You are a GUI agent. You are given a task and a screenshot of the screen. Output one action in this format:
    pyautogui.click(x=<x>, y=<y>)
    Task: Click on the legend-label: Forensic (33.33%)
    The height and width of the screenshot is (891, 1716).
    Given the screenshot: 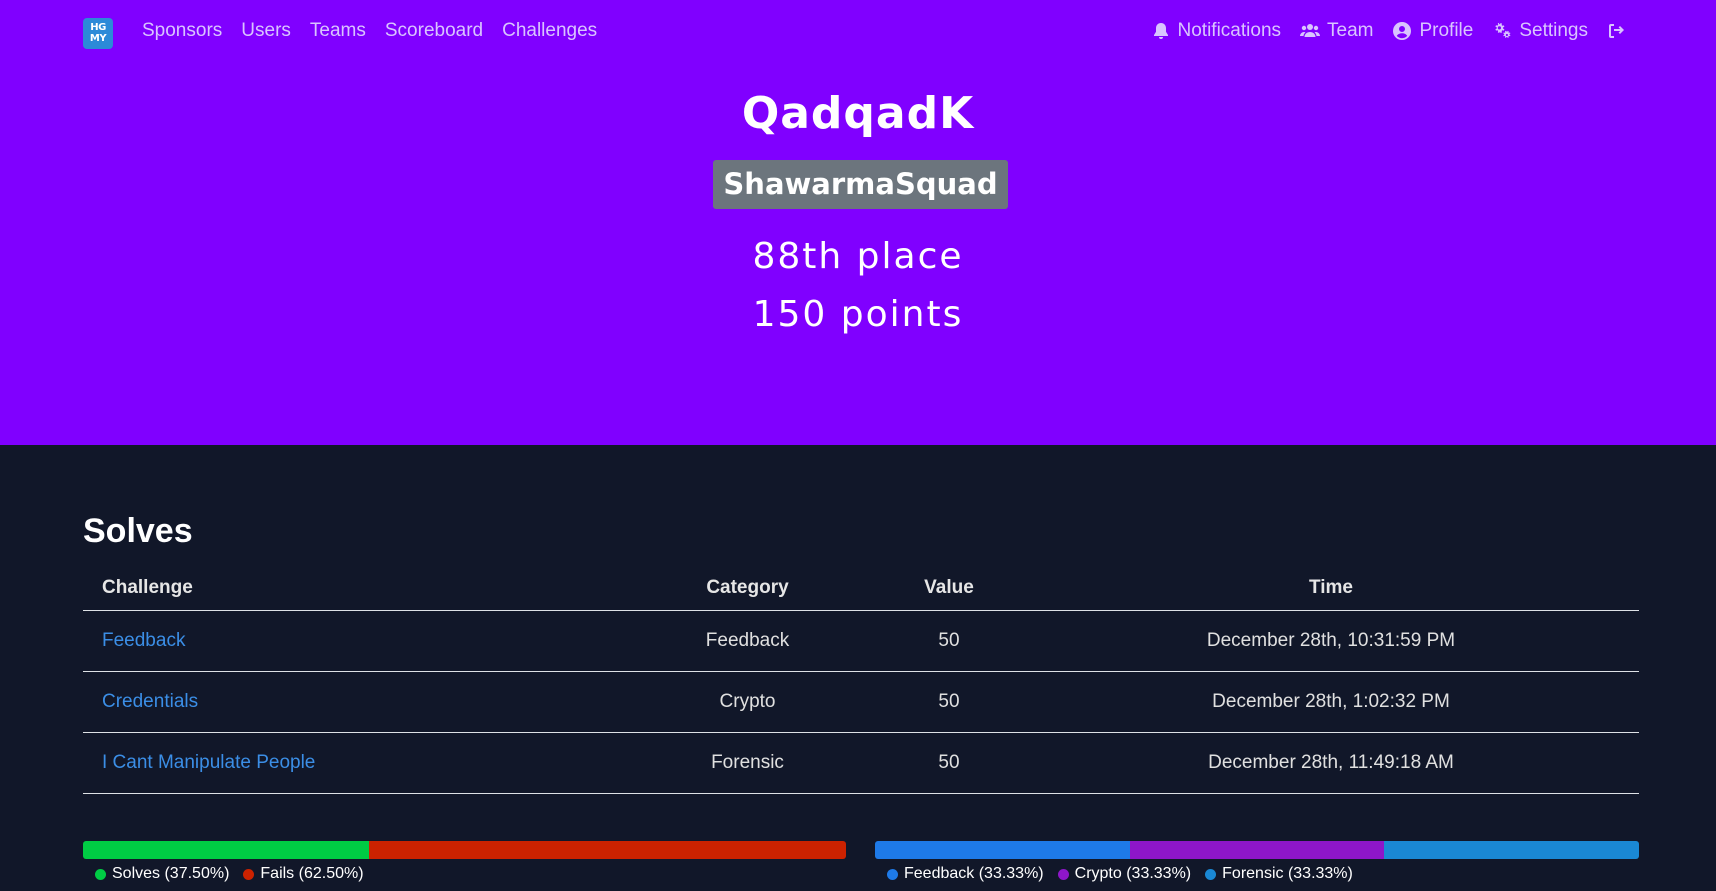 What is the action you would take?
    pyautogui.click(x=1287, y=873)
    